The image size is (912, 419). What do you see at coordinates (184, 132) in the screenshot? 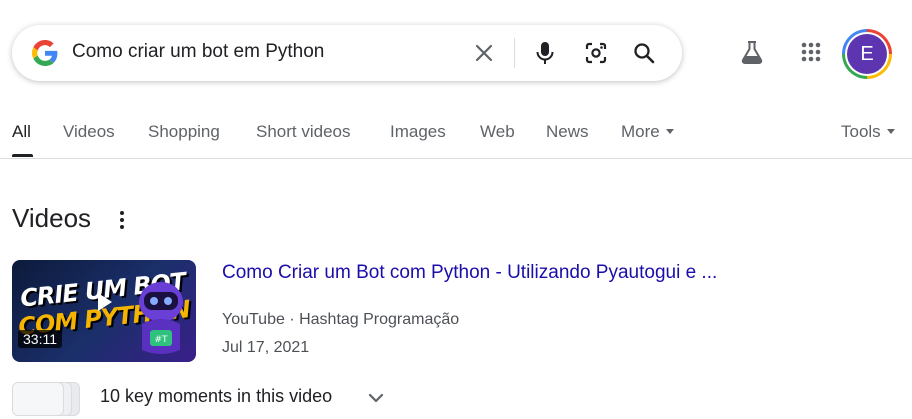
I see `tab-shopping: Shopping` at bounding box center [184, 132].